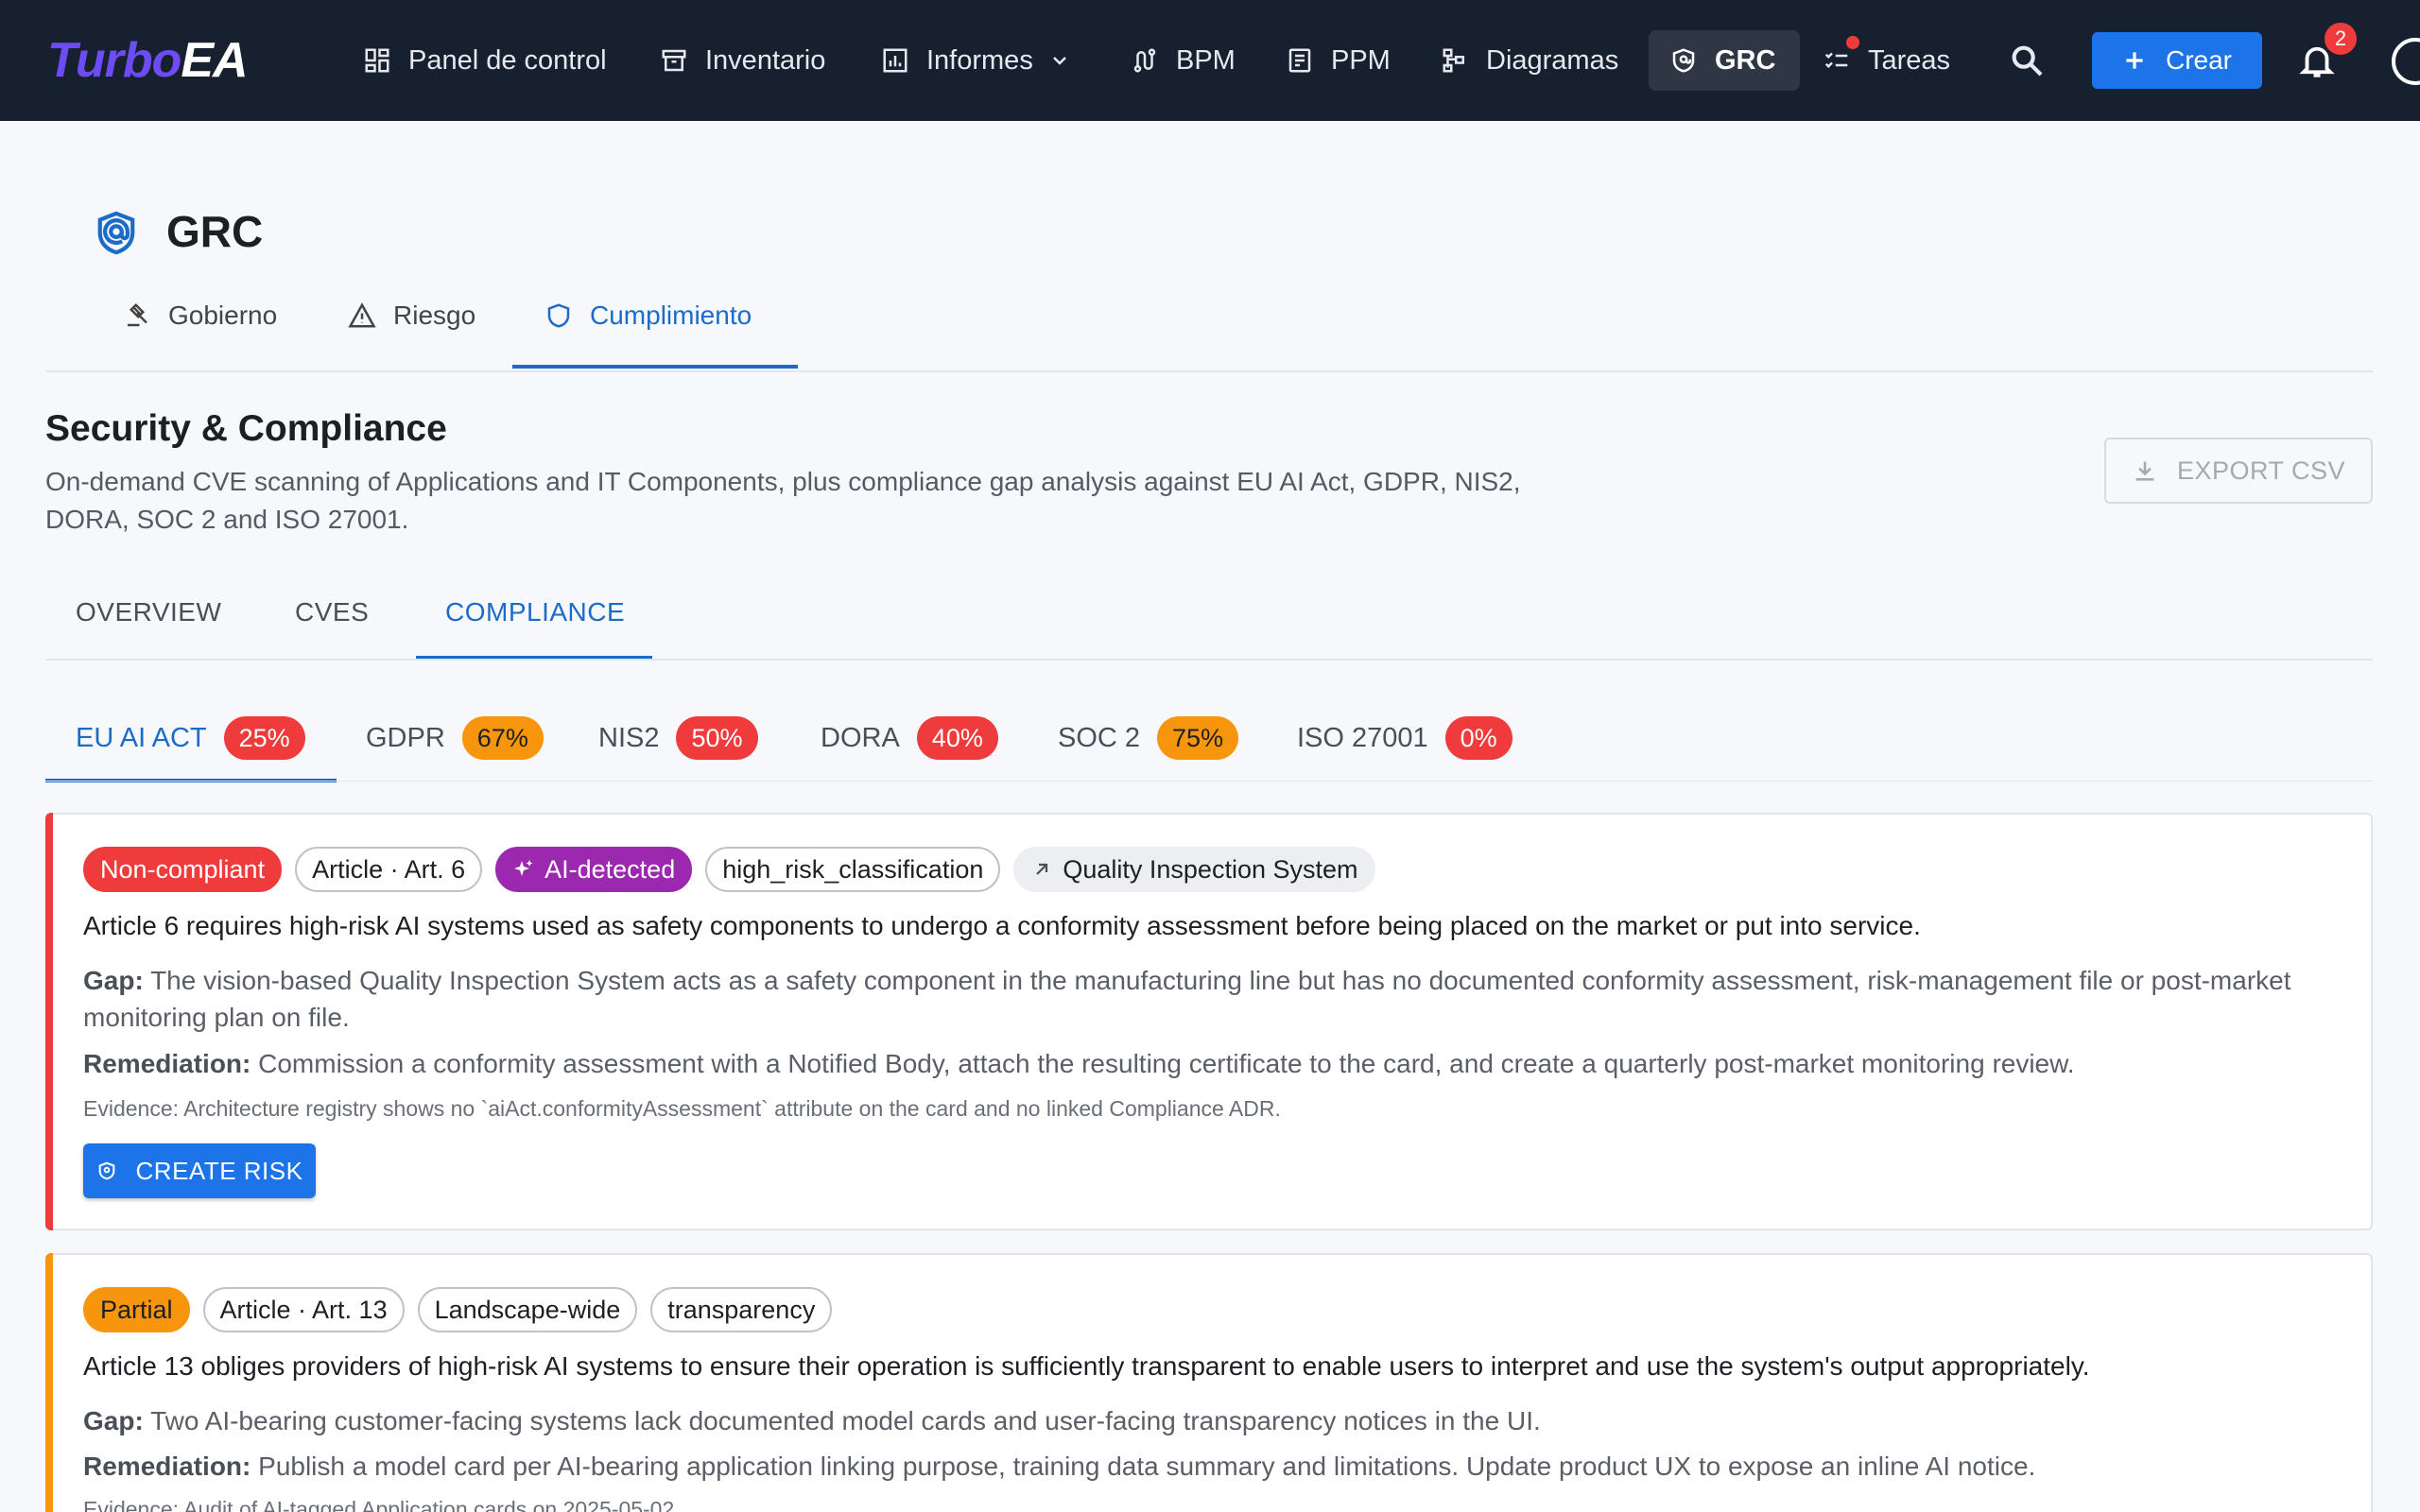  I want to click on framework-label: EU AI ACT, so click(141, 737).